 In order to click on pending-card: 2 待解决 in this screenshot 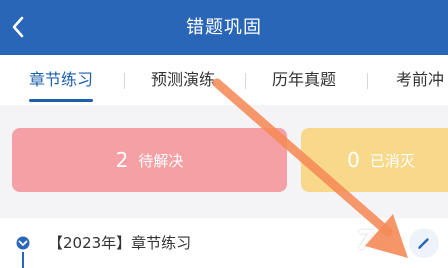, I will do `click(149, 160)`.